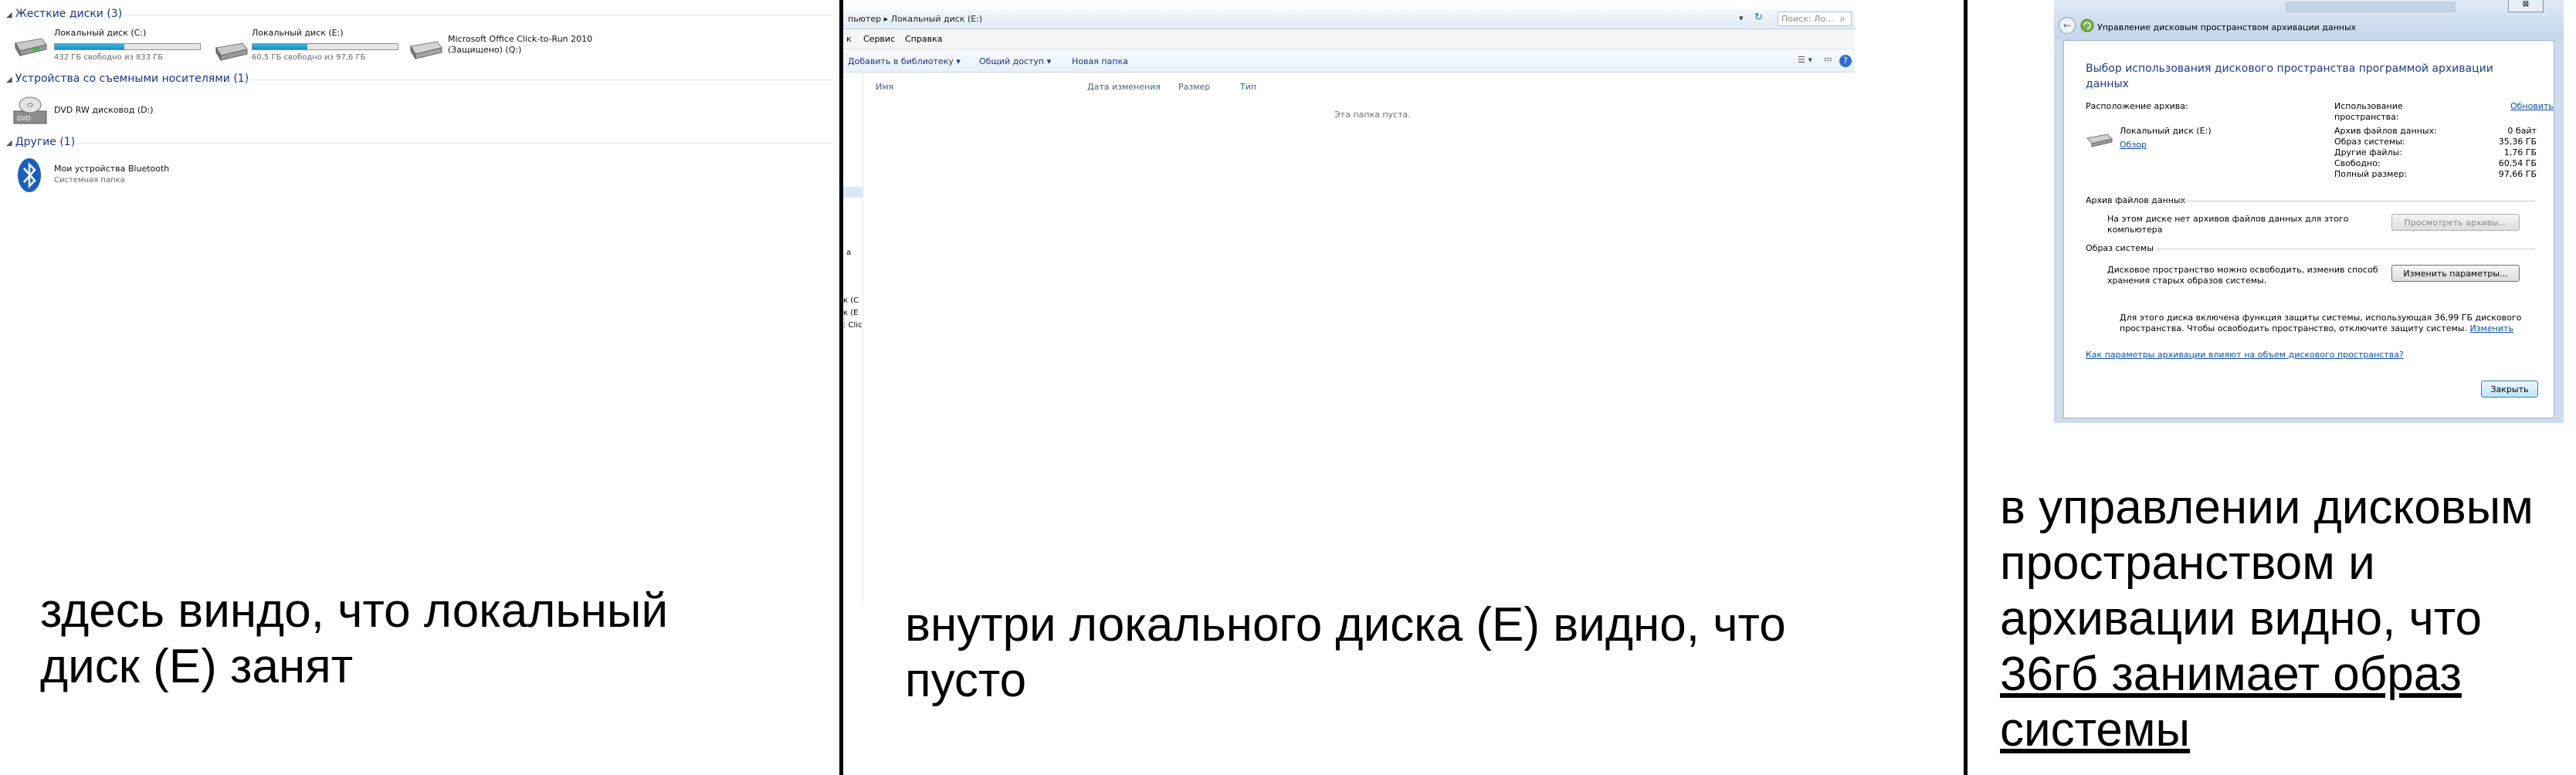 The height and width of the screenshot is (775, 2576). What do you see at coordinates (2532, 106) in the screenshot?
I see `refresh-link: Обновить` at bounding box center [2532, 106].